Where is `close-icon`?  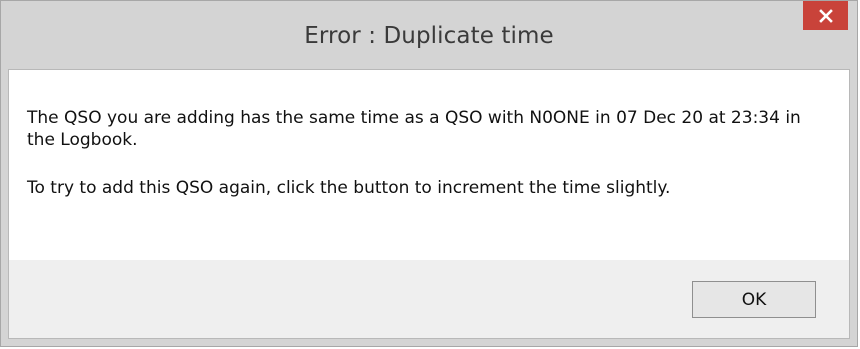
close-icon is located at coordinates (825, 15).